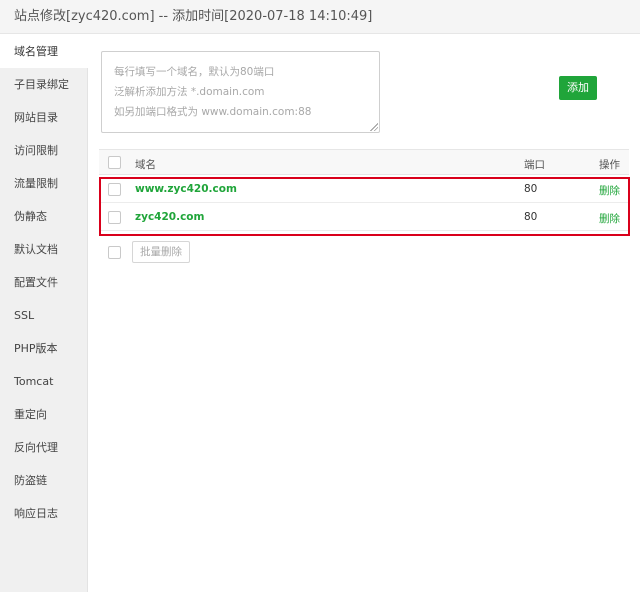  Describe the element at coordinates (43, 150) in the screenshot. I see `sidebar-item-access-restriction: 访问限制` at that location.